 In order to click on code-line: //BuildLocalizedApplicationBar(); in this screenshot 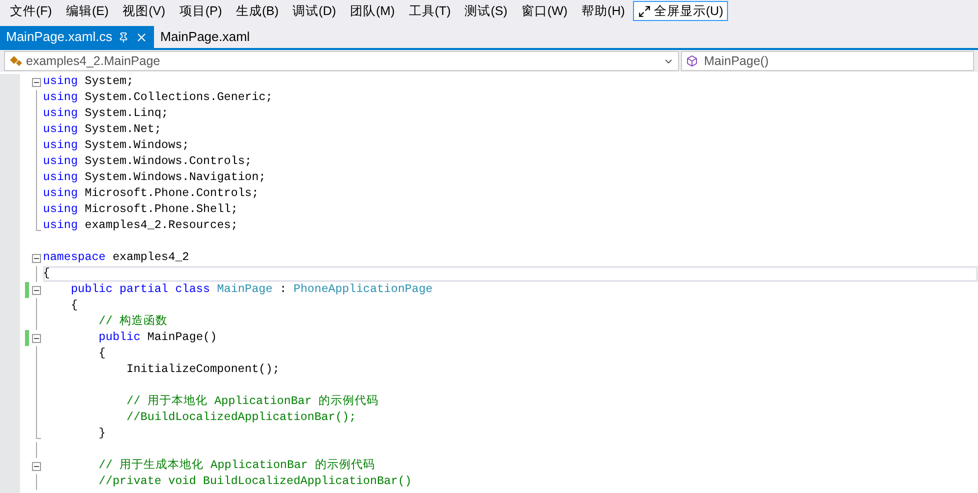, I will do `click(240, 418)`.